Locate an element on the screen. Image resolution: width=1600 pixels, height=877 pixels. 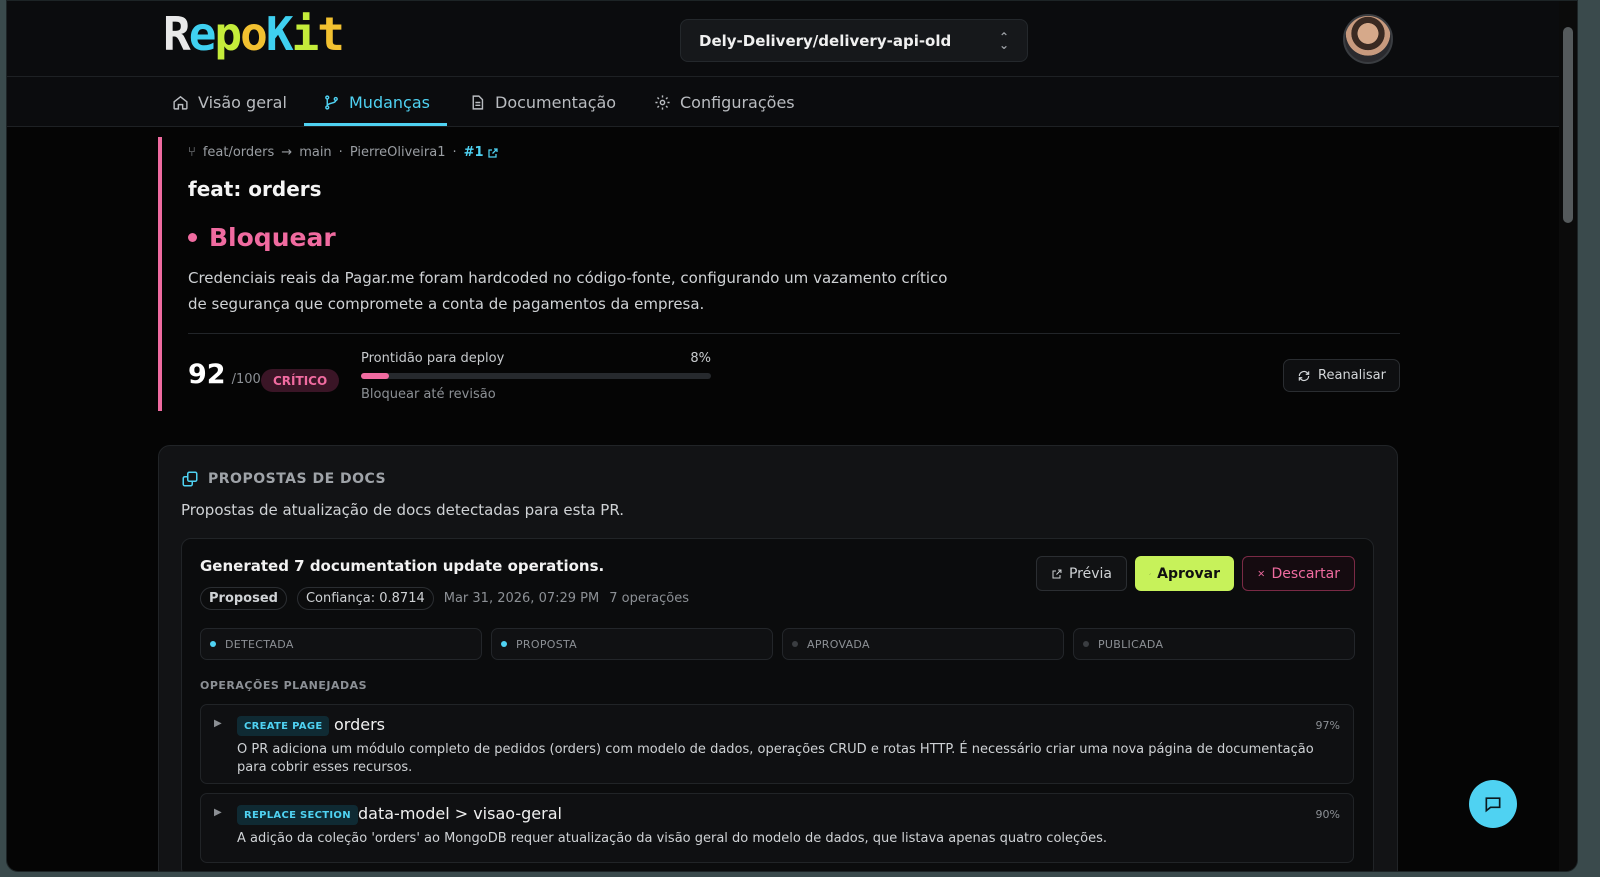
page-scrollbar is located at coordinates (1568, 436).